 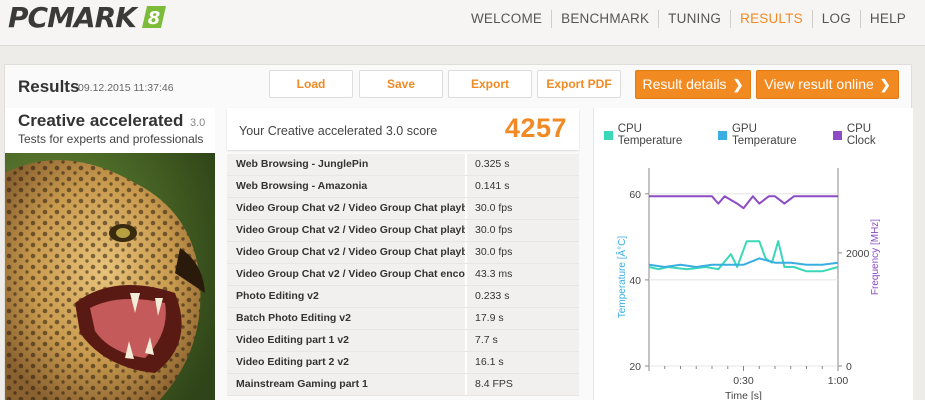 What do you see at coordinates (838, 381) in the screenshot?
I see `x-tick-label: 1:00` at bounding box center [838, 381].